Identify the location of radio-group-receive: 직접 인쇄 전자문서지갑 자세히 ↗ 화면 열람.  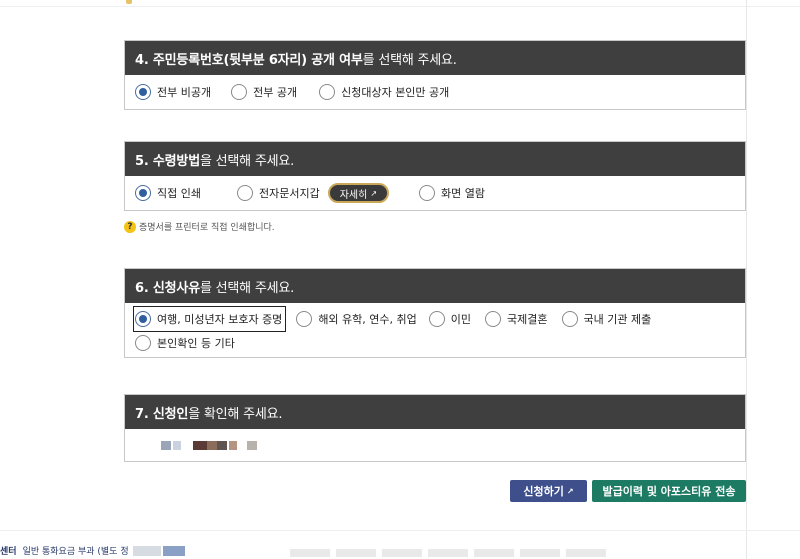
(435, 193).